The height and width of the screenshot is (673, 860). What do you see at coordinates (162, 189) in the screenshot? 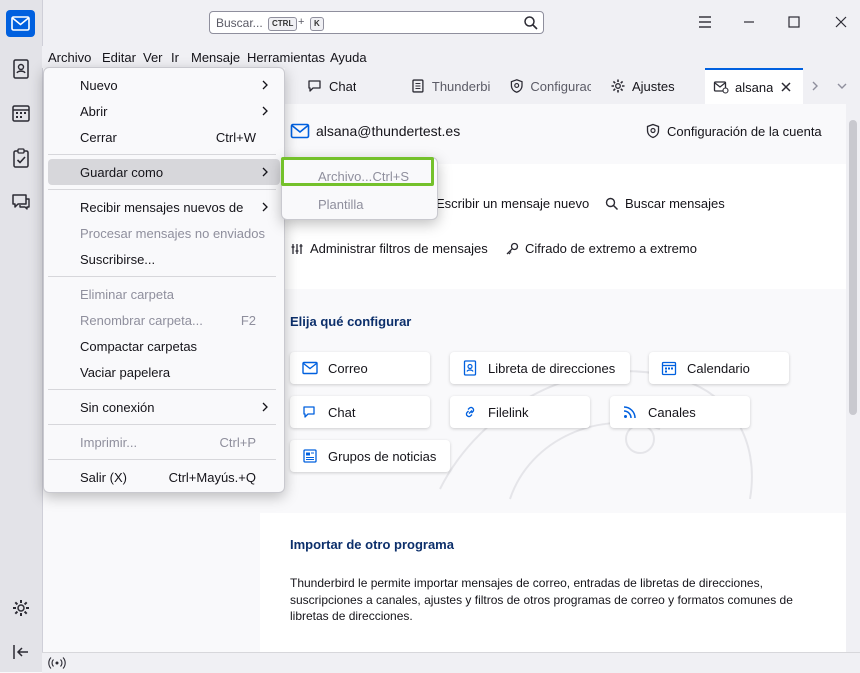
I see `menu-separator` at bounding box center [162, 189].